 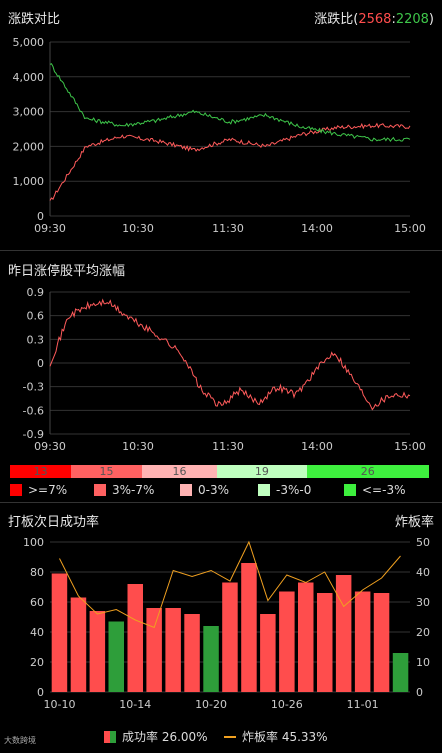 I want to click on y-tick-label-left: 40, so click(x=37, y=632).